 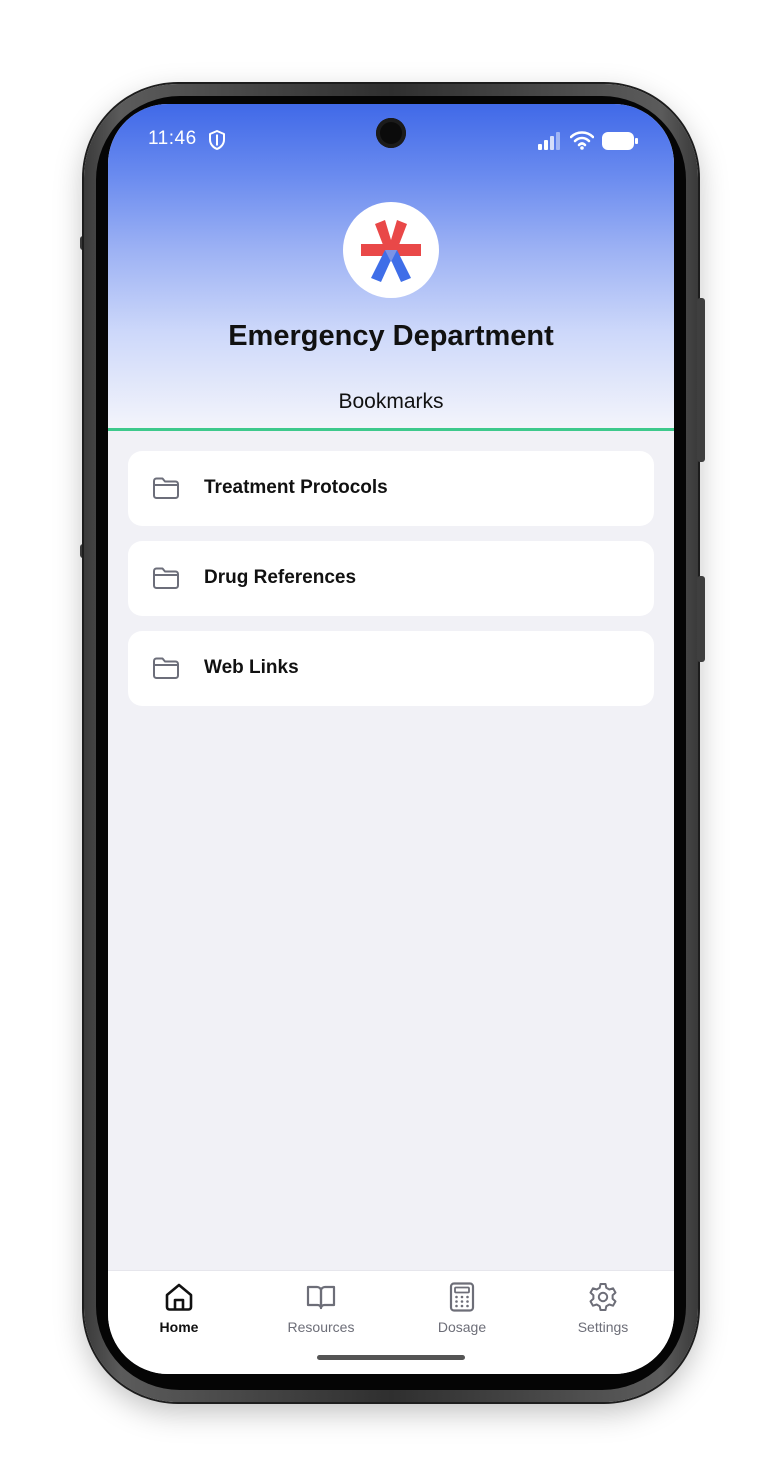 What do you see at coordinates (462, 1297) in the screenshot?
I see `calculator-icon` at bounding box center [462, 1297].